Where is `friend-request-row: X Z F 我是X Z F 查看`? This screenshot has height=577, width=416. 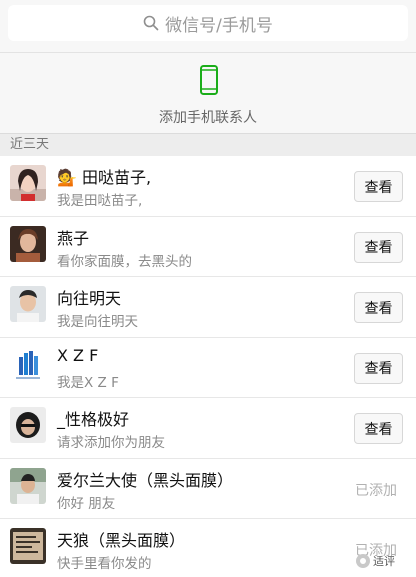 friend-request-row: X Z F 我是X Z F 查看 is located at coordinates (208, 367).